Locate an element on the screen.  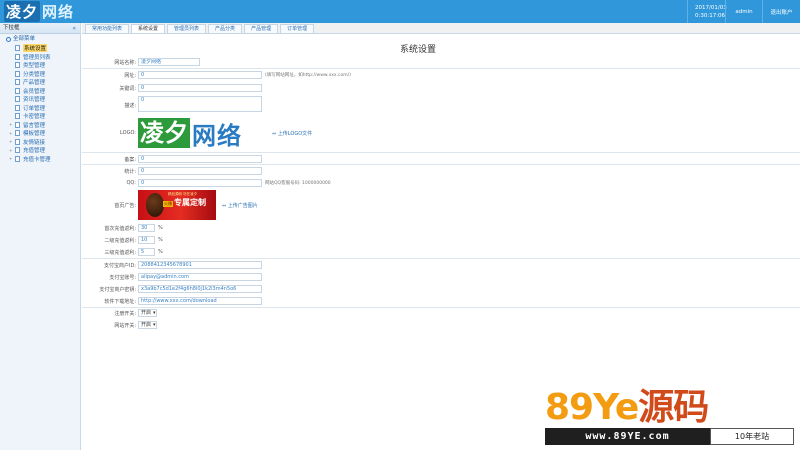
tab-common: 常用功能列表 is located at coordinates (107, 28).